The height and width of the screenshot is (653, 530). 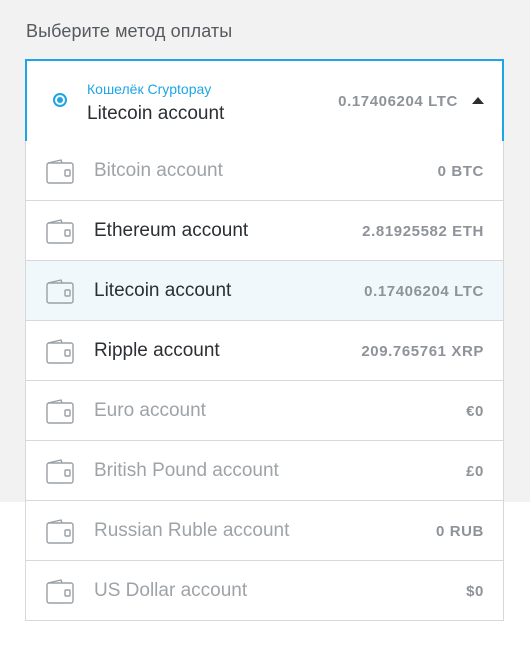 What do you see at coordinates (422, 351) in the screenshot?
I see `account-option-balance: 209.765761 XRP` at bounding box center [422, 351].